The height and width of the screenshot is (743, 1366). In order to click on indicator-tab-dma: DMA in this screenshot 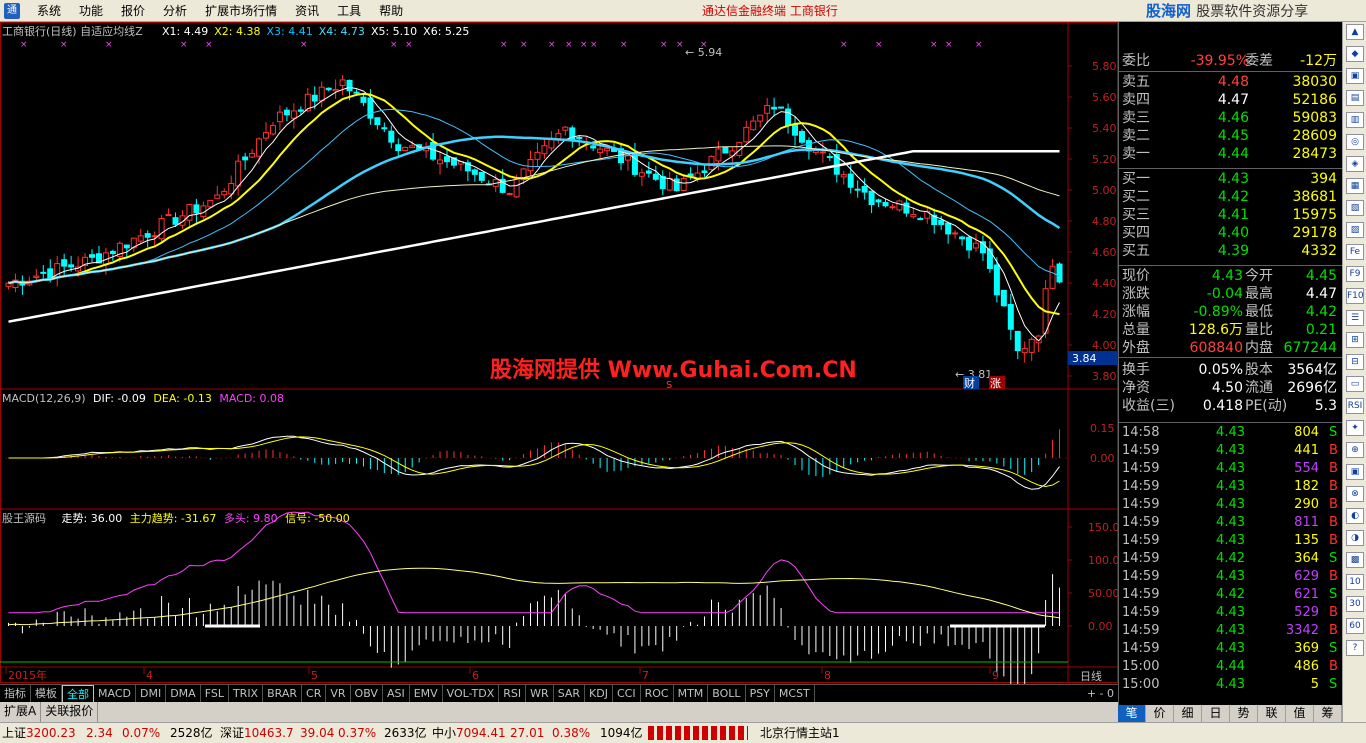, I will do `click(183, 693)`.